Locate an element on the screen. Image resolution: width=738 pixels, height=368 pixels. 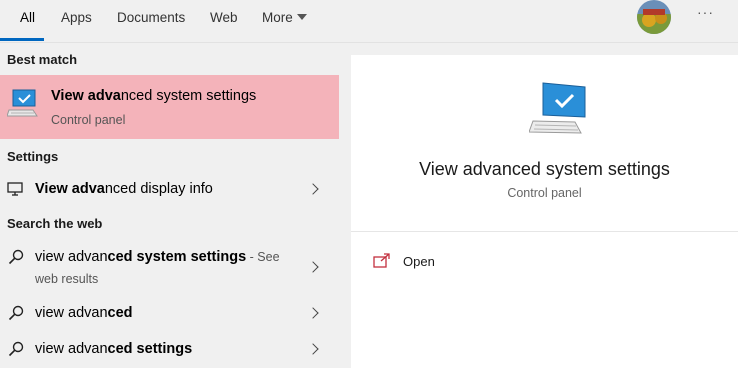
web-result-sub: web results is located at coordinates (67, 279).